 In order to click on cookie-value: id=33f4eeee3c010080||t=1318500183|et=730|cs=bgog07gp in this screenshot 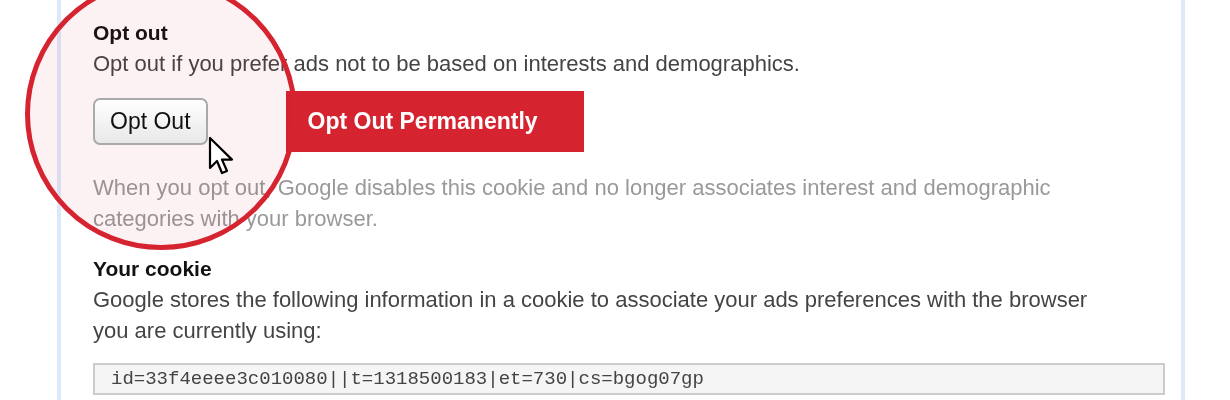, I will do `click(629, 379)`.